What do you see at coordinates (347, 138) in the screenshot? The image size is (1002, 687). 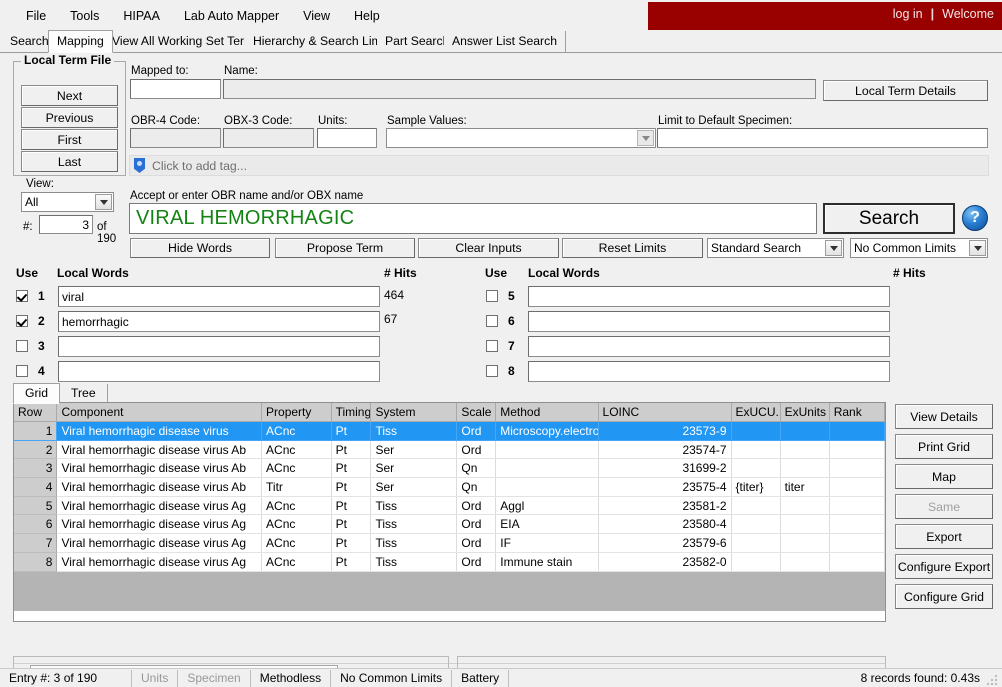 I see `units-input` at bounding box center [347, 138].